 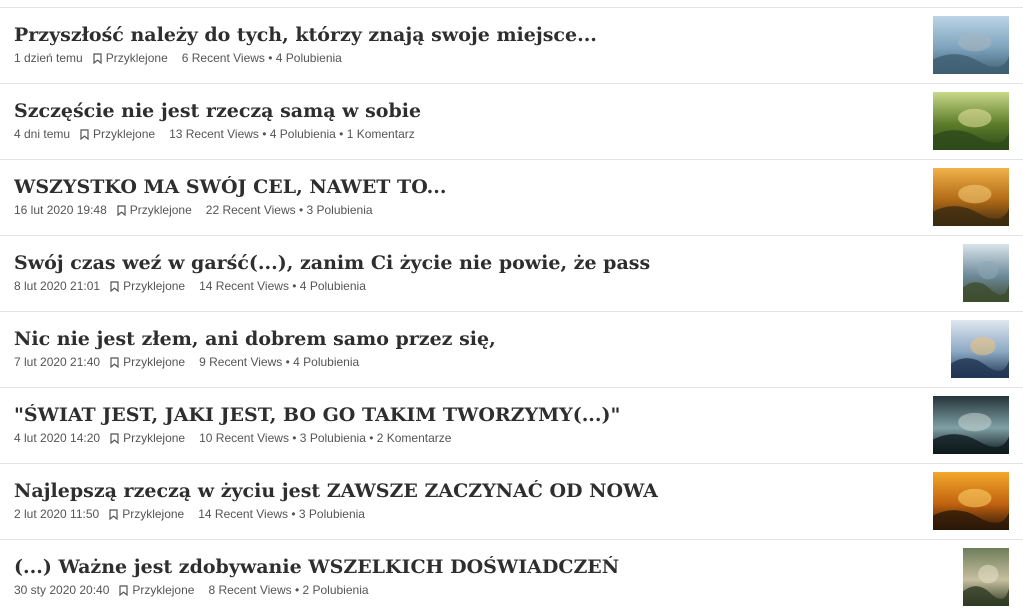 I want to click on post-stats: 8 Recent Views • 2 Polubienia, so click(x=288, y=590).